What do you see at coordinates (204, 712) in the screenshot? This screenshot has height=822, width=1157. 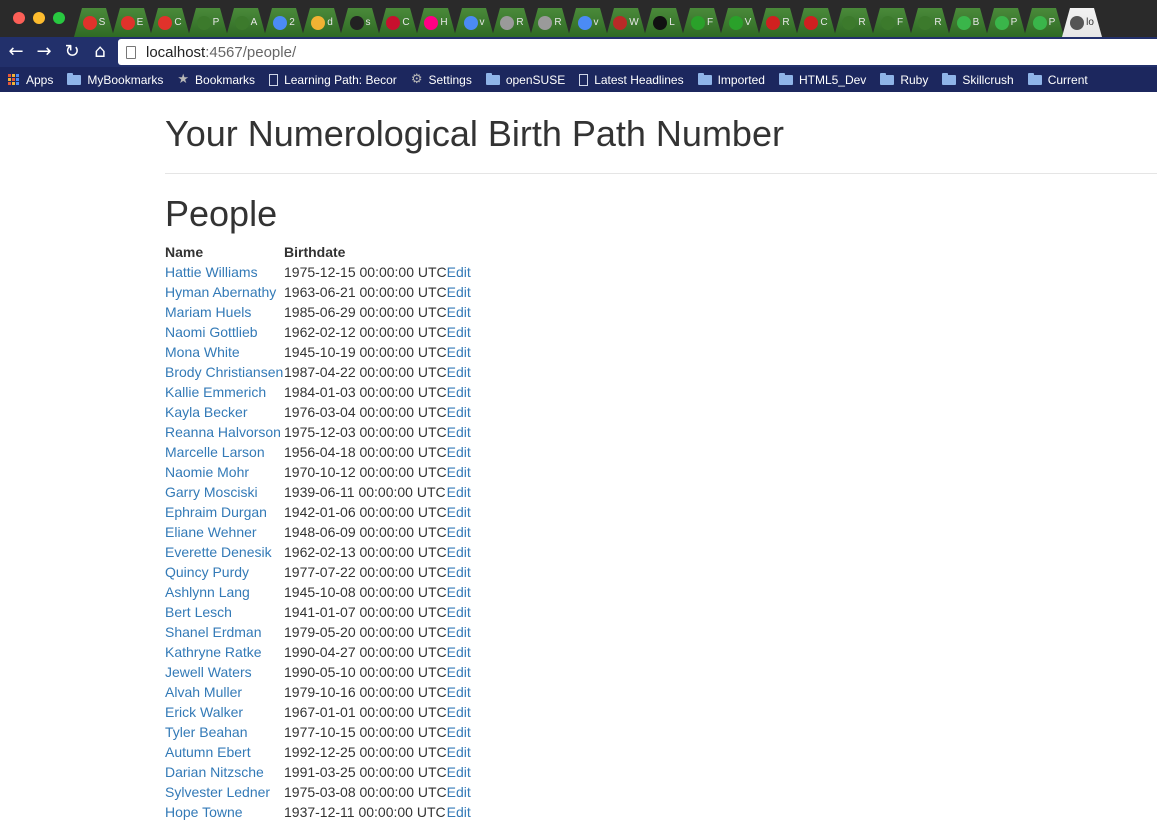 I see `person-name-link: Erick Walker` at bounding box center [204, 712].